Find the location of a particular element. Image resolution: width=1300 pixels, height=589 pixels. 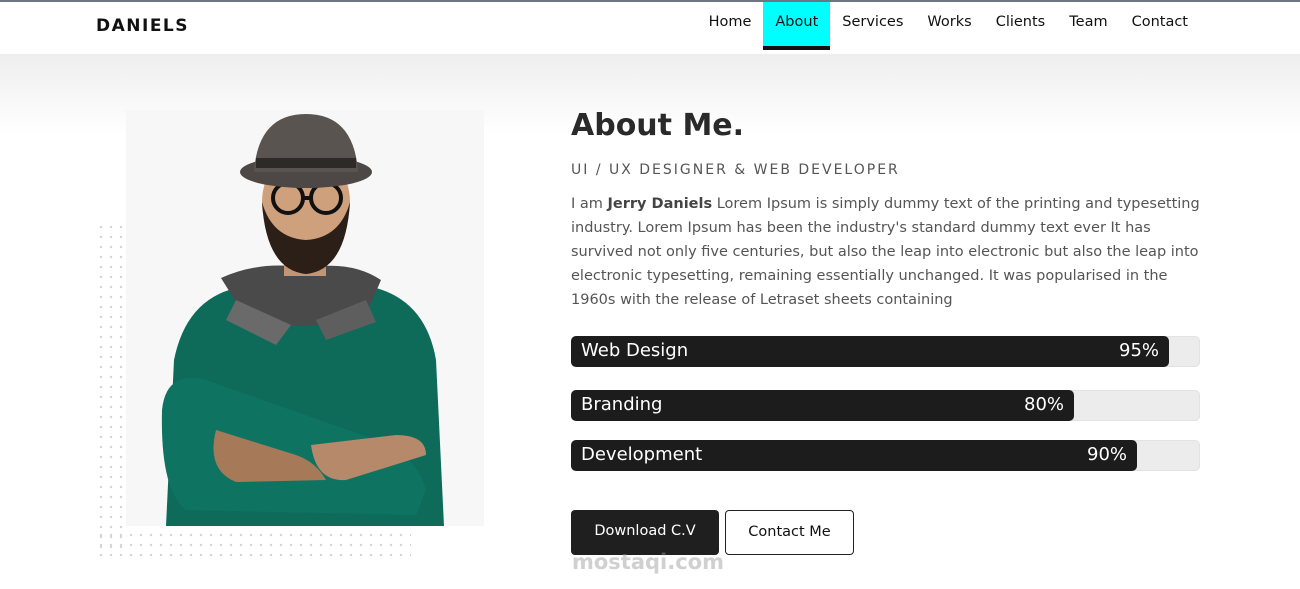

skill-percent: 80% is located at coordinates (1044, 404).